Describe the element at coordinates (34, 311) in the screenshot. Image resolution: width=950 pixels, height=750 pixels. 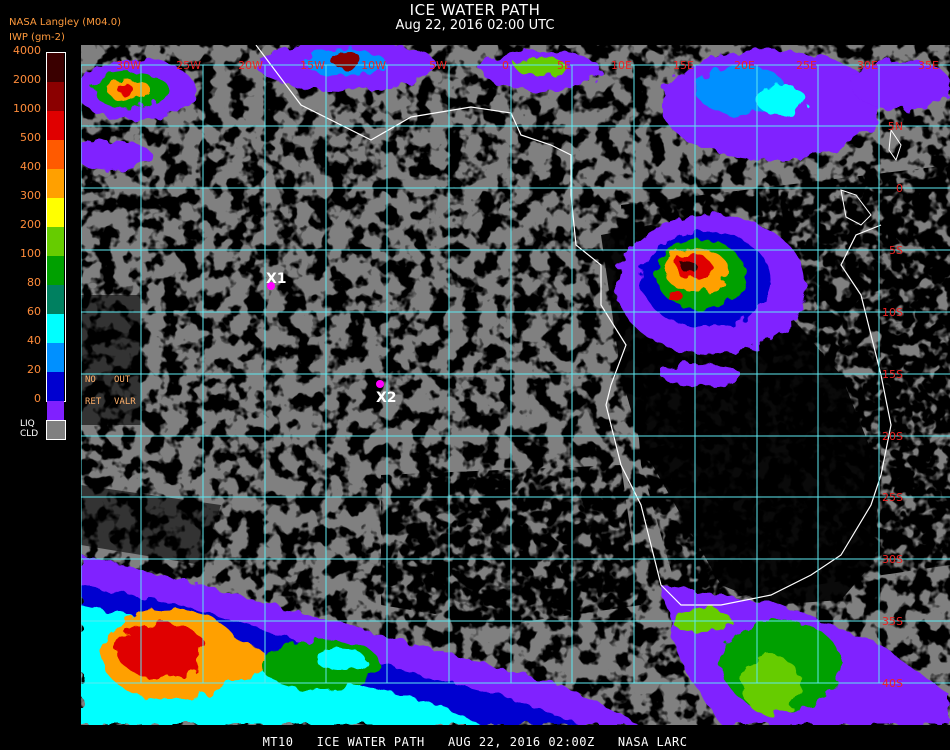
I see `legend-label: 60` at that location.